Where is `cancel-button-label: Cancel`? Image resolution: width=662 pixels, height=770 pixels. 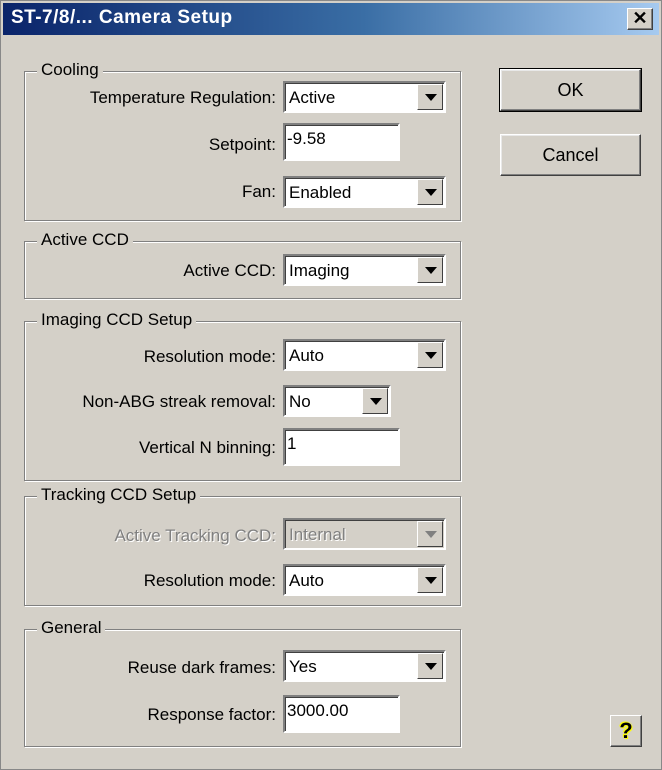
cancel-button-label: Cancel is located at coordinates (570, 155).